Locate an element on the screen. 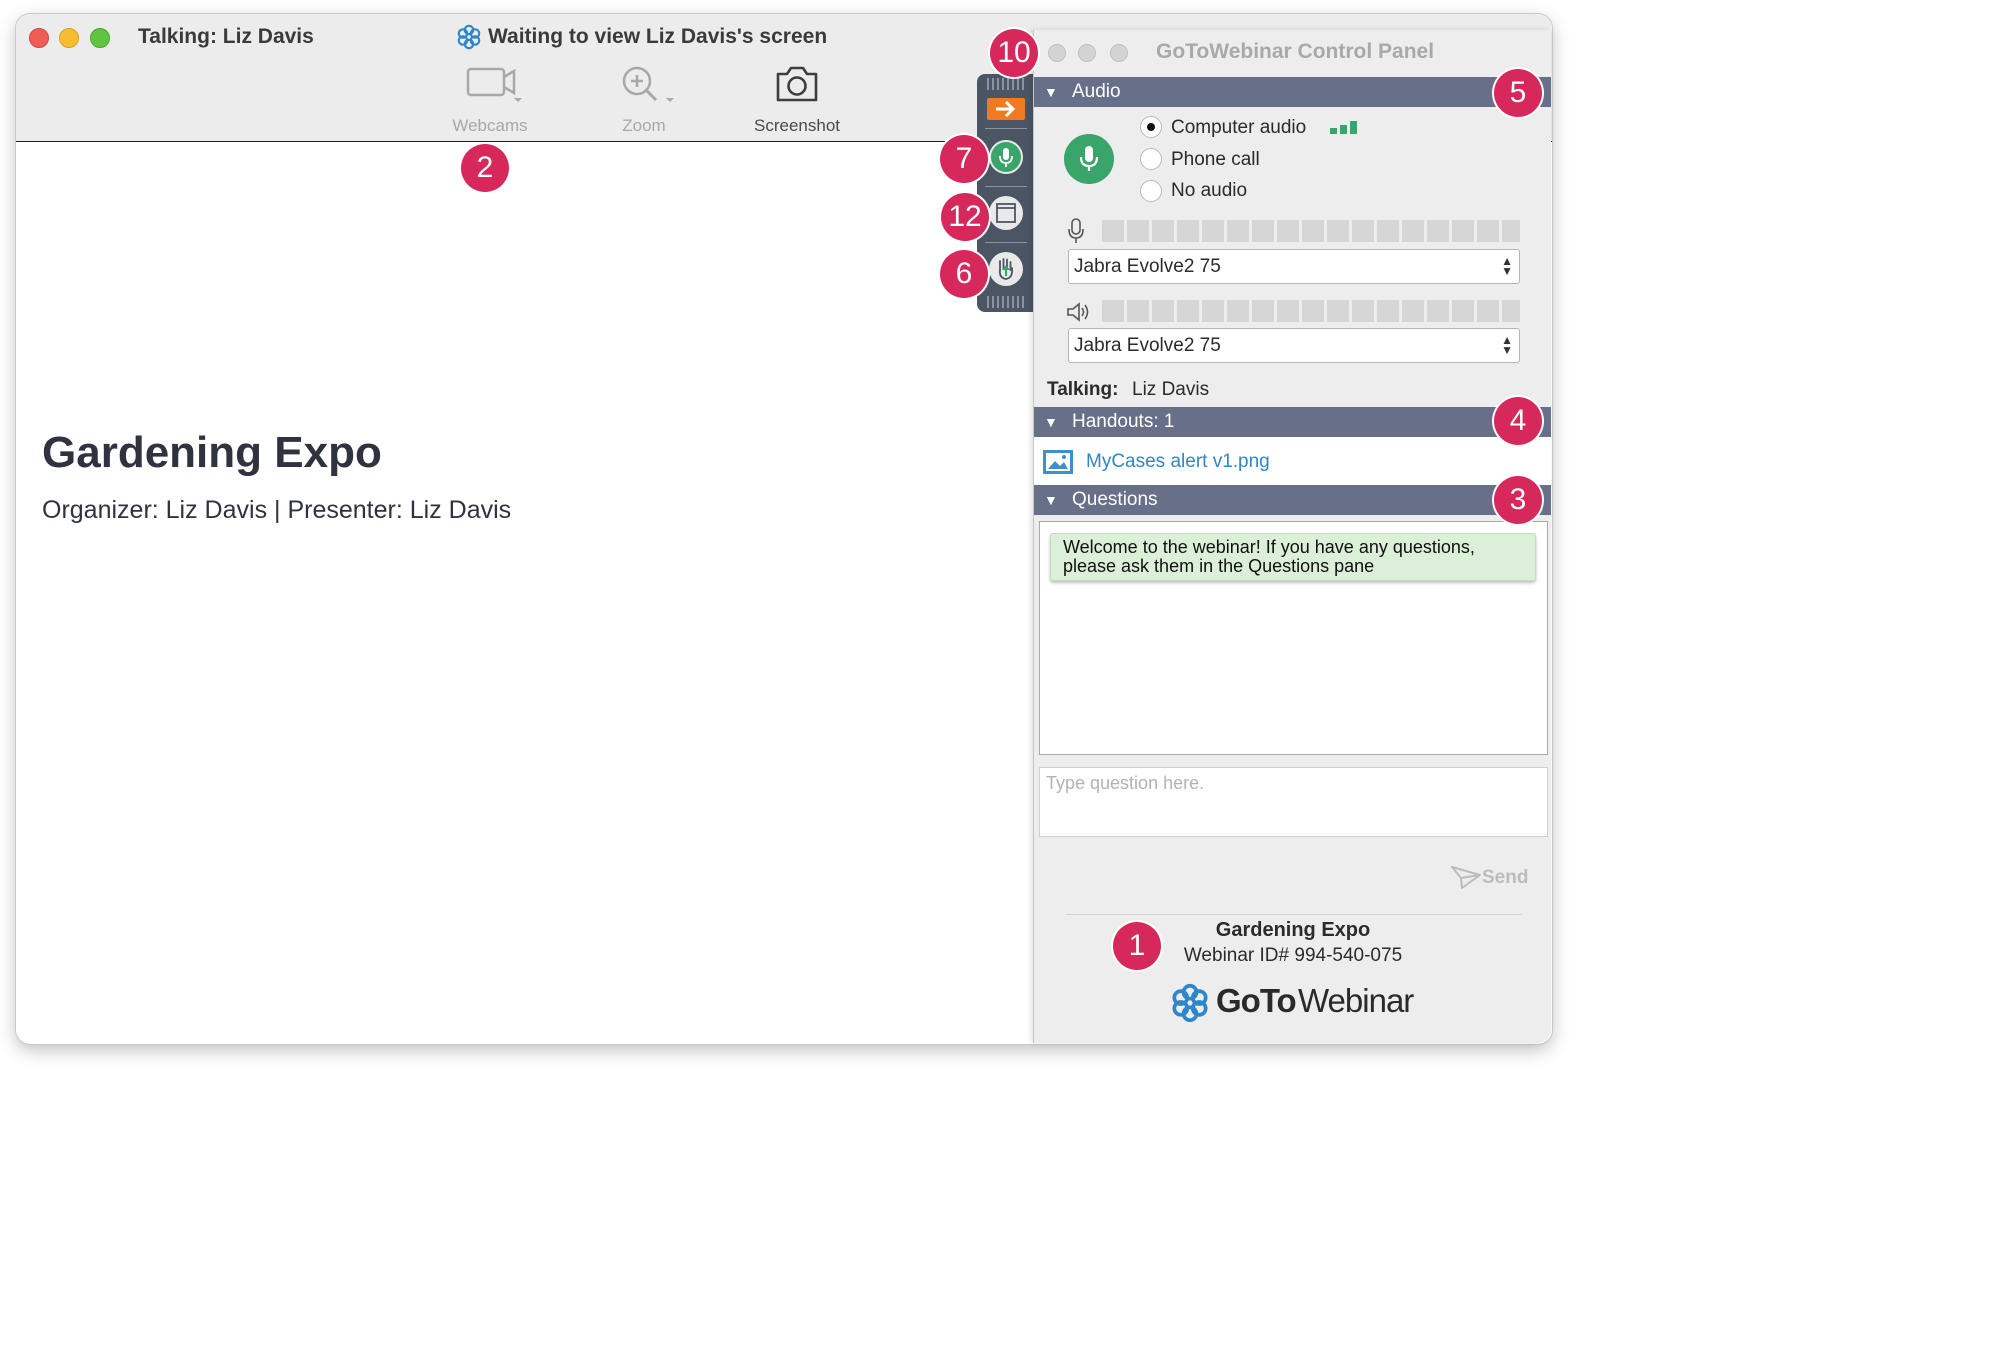  arrow-right-icon is located at coordinates (1006, 111).